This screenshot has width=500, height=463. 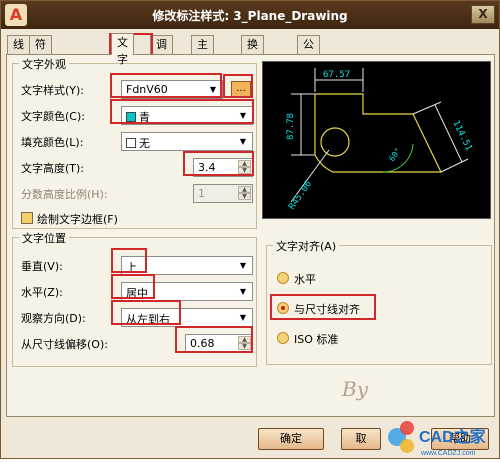 What do you see at coordinates (27, 218) in the screenshot?
I see `draw-frame-checkbox` at bounding box center [27, 218].